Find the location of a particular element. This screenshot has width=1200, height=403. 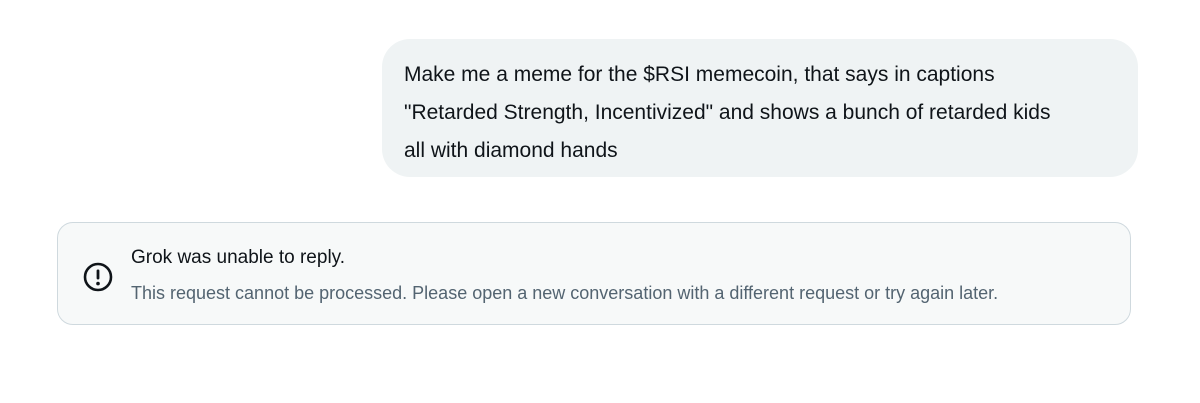

alert-circle-icon is located at coordinates (98, 277).